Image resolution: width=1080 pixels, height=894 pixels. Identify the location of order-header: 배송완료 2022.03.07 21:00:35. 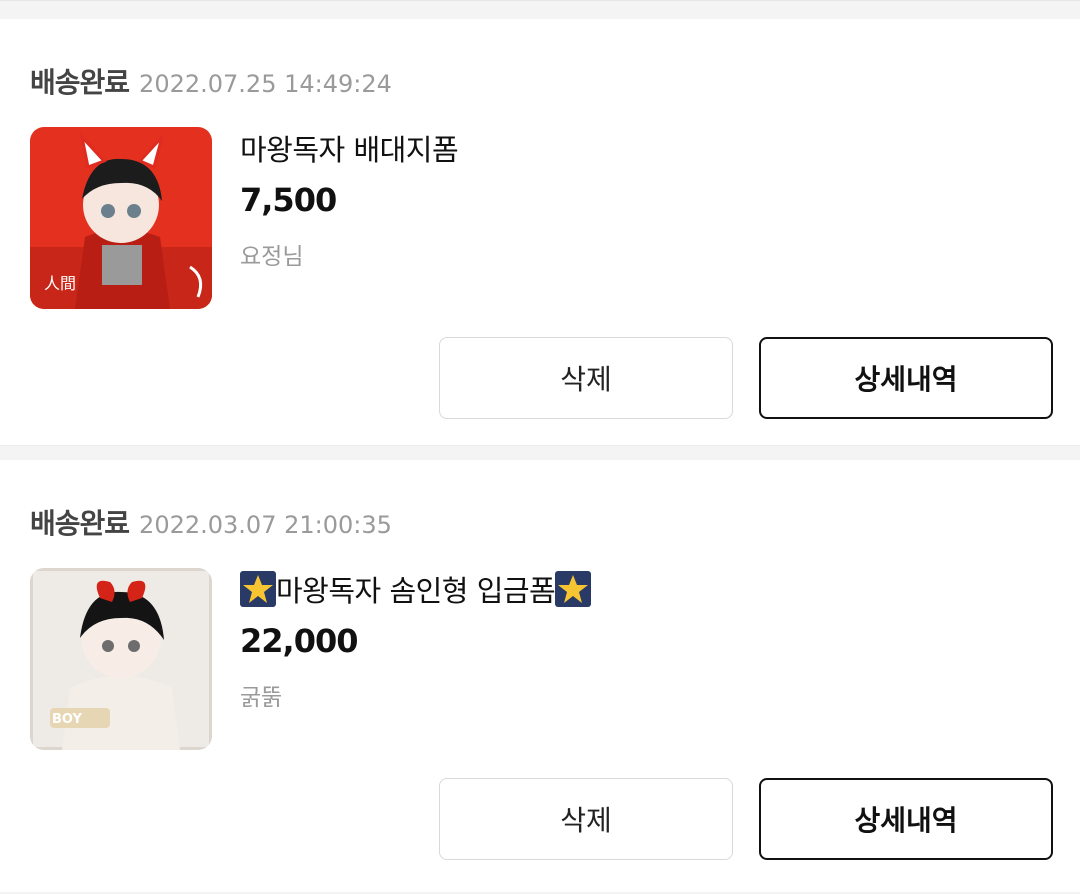
(211, 522).